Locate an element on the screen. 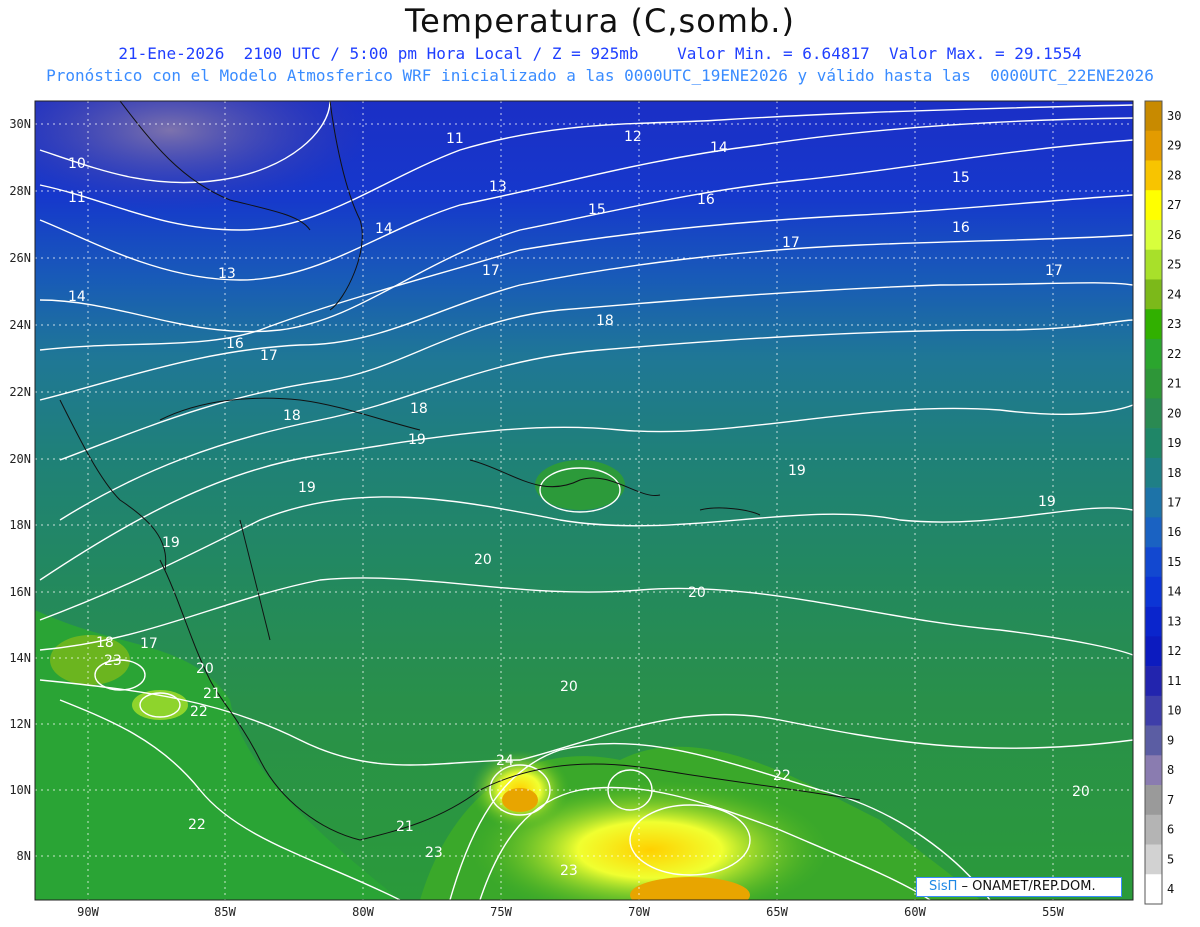 This screenshot has height=927, width=1200. colorbar-label: 10 is located at coordinates (1174, 711).